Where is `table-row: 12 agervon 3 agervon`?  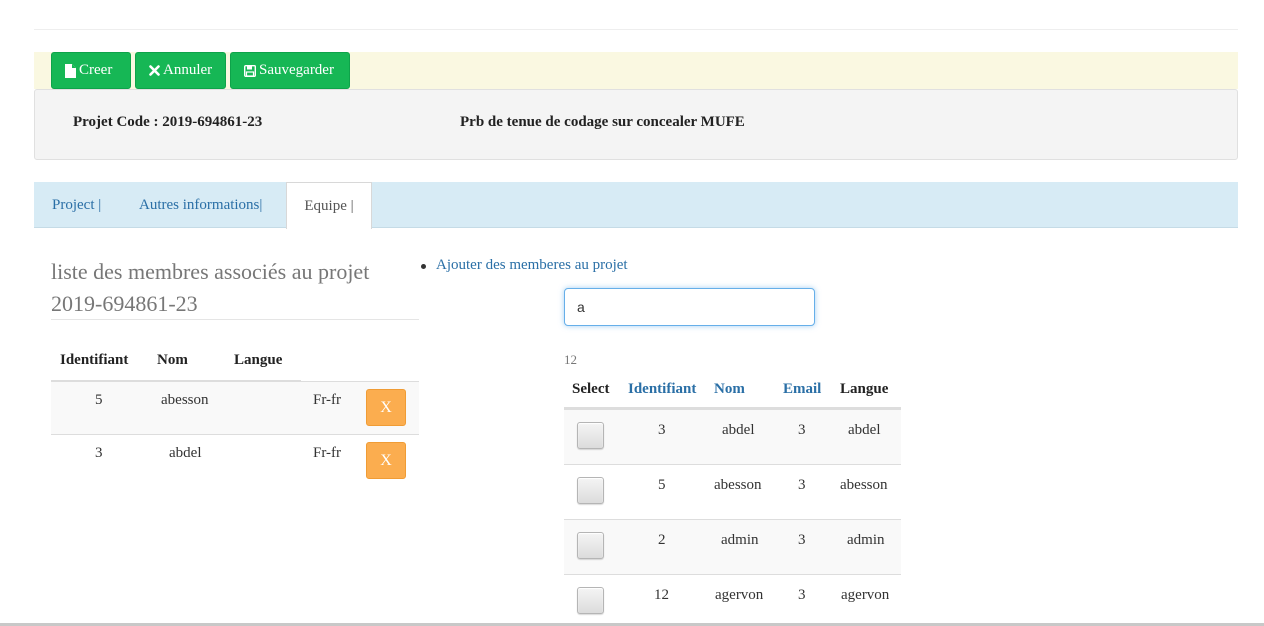
table-row: 12 agervon 3 agervon is located at coordinates (732, 600).